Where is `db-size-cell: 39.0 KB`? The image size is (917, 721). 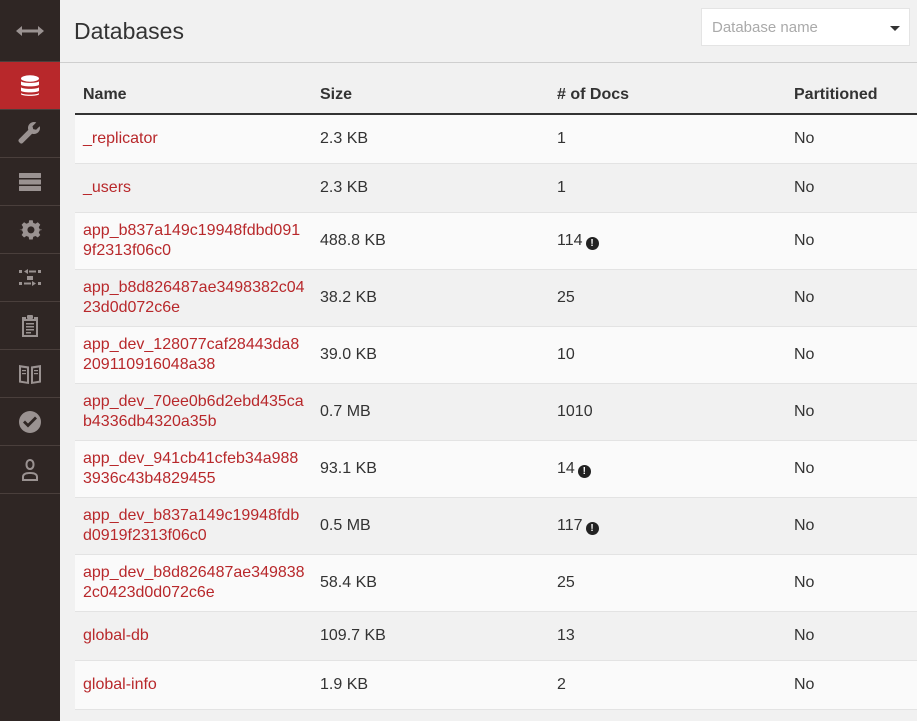 db-size-cell: 39.0 KB is located at coordinates (438, 355).